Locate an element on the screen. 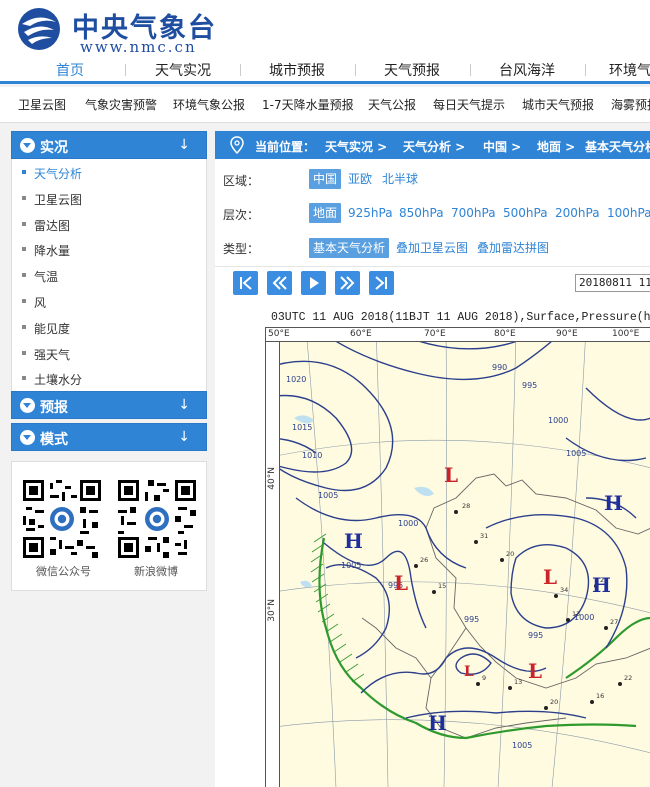 This screenshot has width=650, height=787. level-option-surface: 地面 is located at coordinates (325, 213).